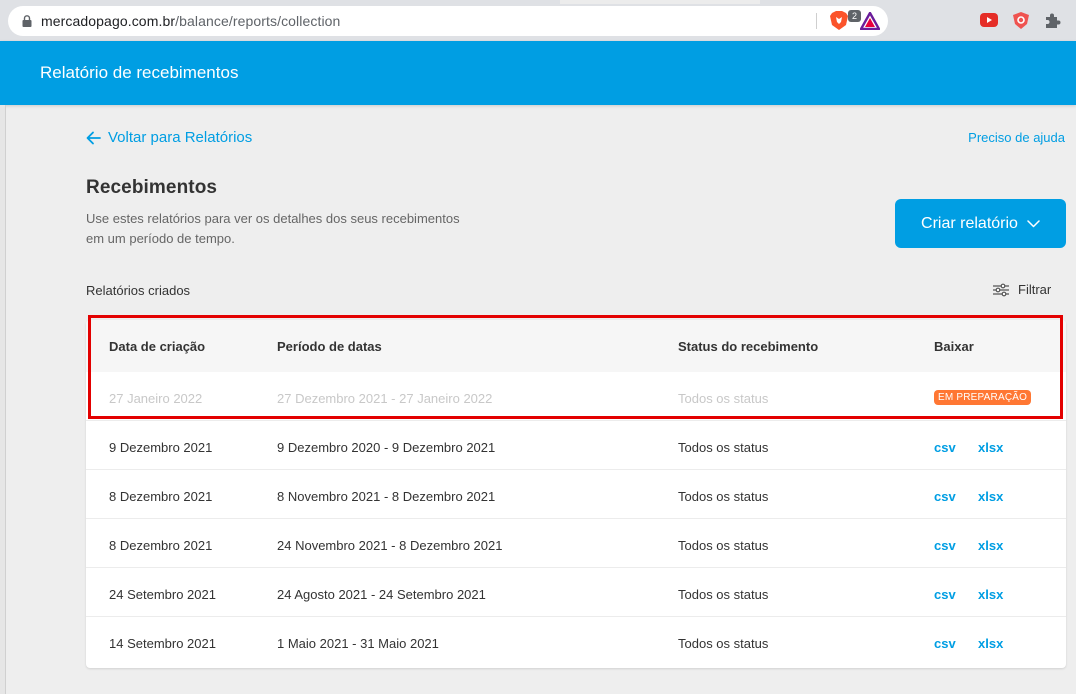 The width and height of the screenshot is (1076, 694). I want to click on created-date: 14 Setembro 2021, so click(162, 643).